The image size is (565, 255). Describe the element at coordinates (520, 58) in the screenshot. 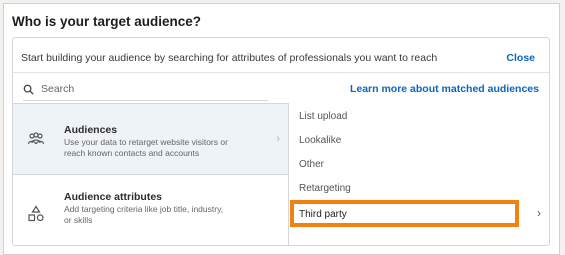

I see `close-button: Close` at that location.